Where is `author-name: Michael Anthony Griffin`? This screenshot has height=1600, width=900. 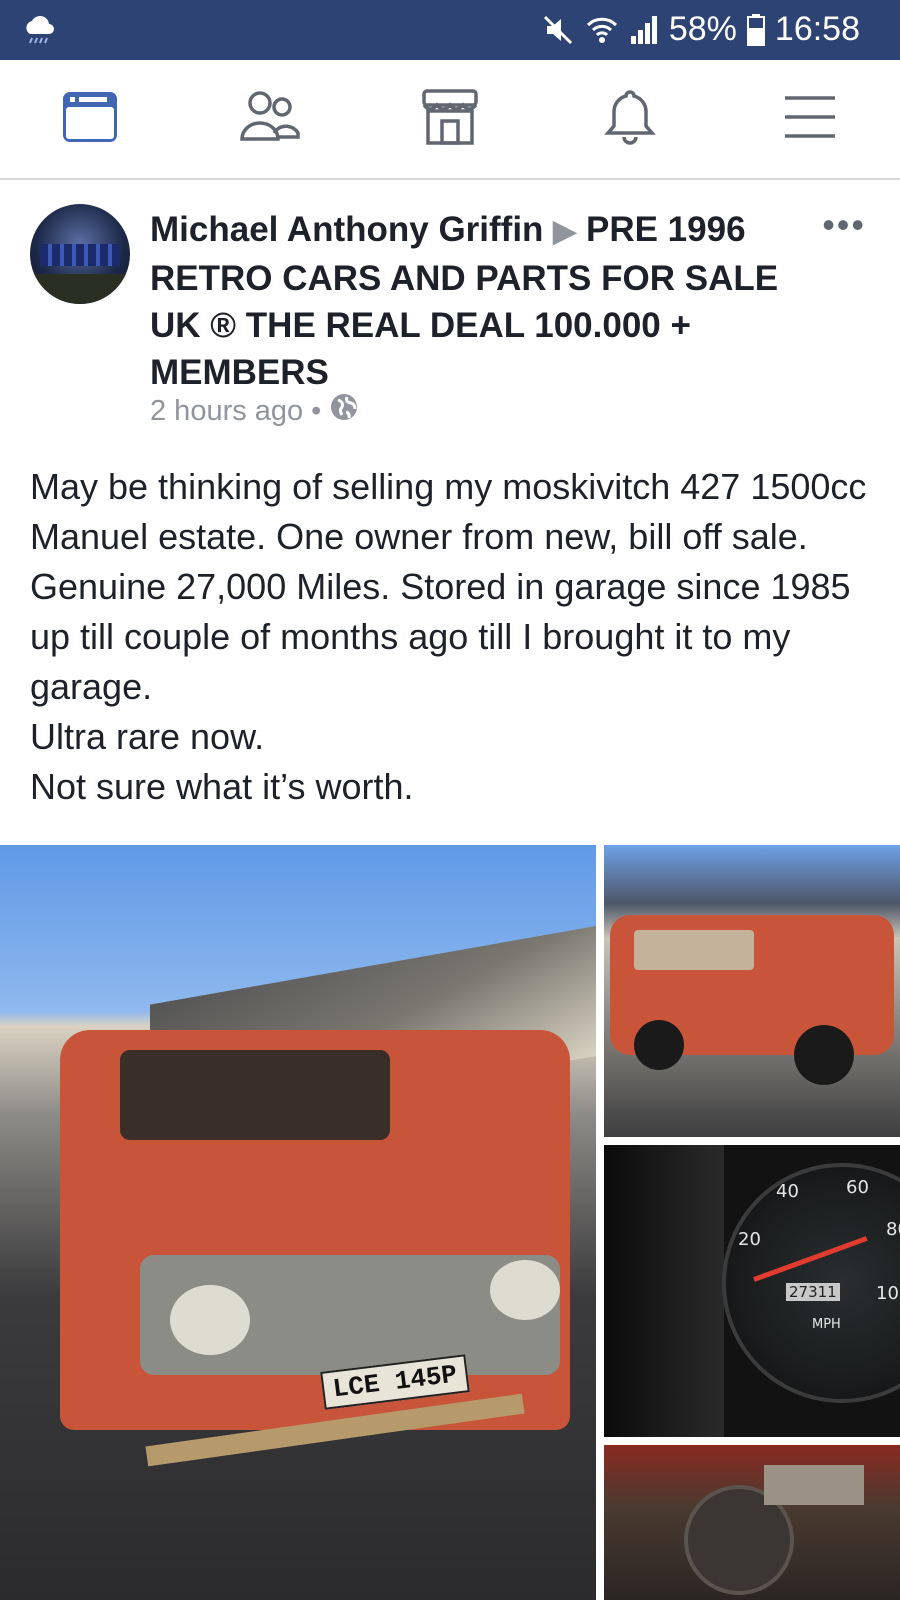 author-name: Michael Anthony Griffin is located at coordinates (346, 229).